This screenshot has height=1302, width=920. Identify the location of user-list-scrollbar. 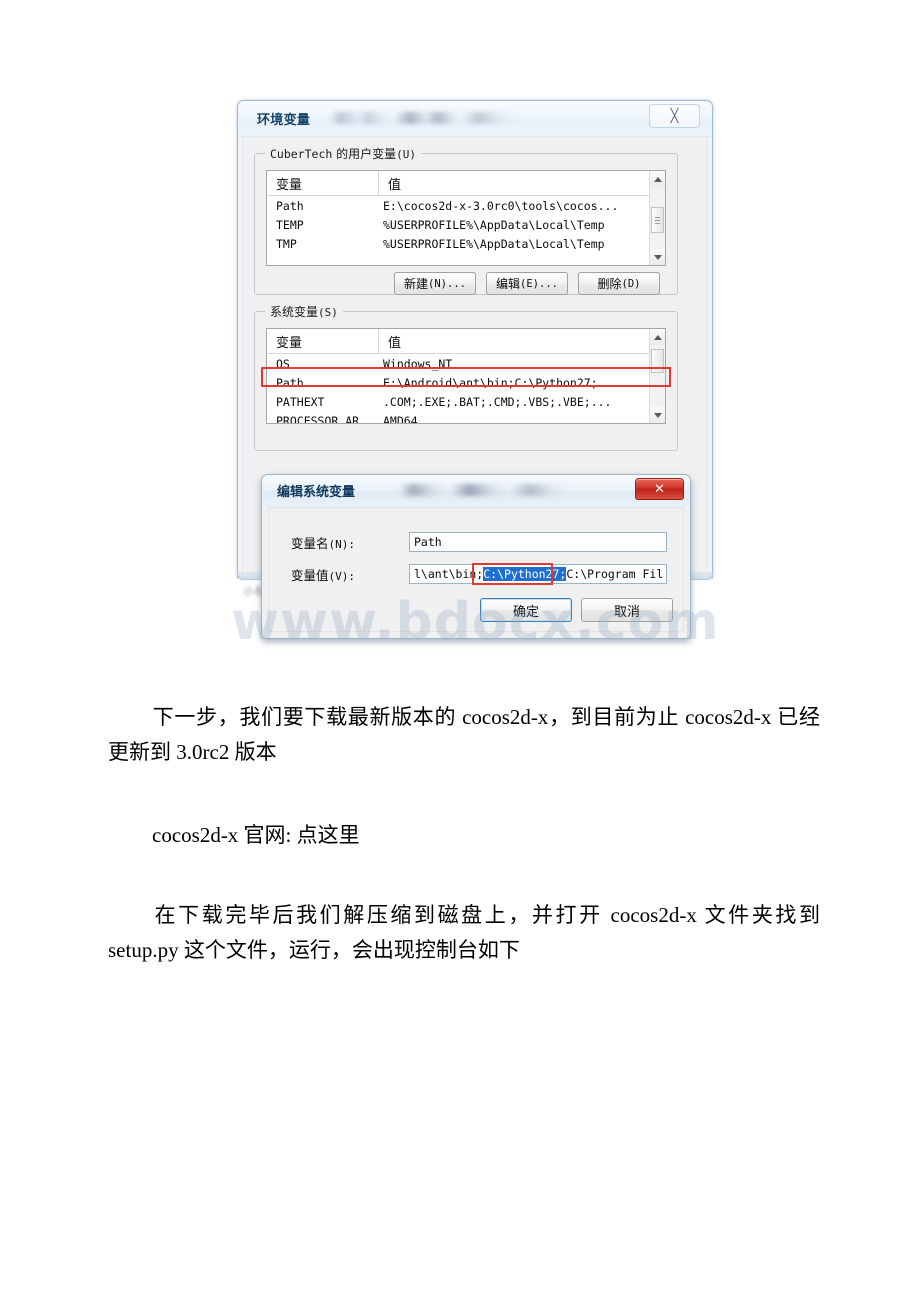
(657, 218).